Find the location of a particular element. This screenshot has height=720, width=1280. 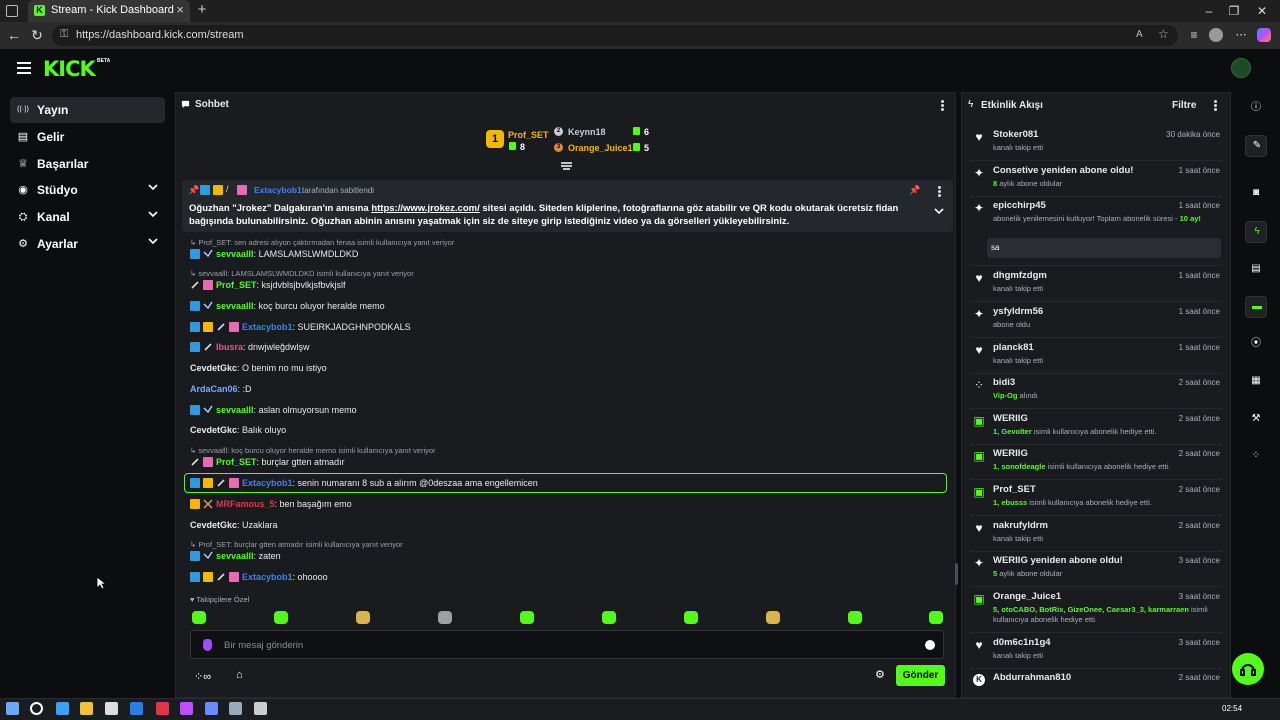

activity-username: Consetive yeniden abone oldu! is located at coordinates (1063, 170).